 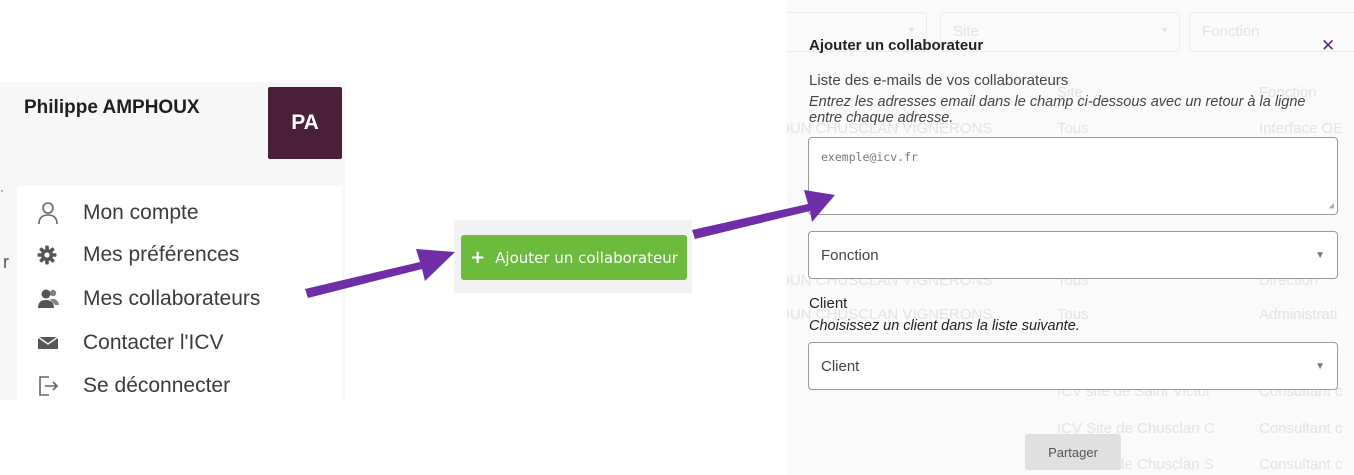 What do you see at coordinates (6, 262) in the screenshot?
I see `edge-text-fragment: r` at bounding box center [6, 262].